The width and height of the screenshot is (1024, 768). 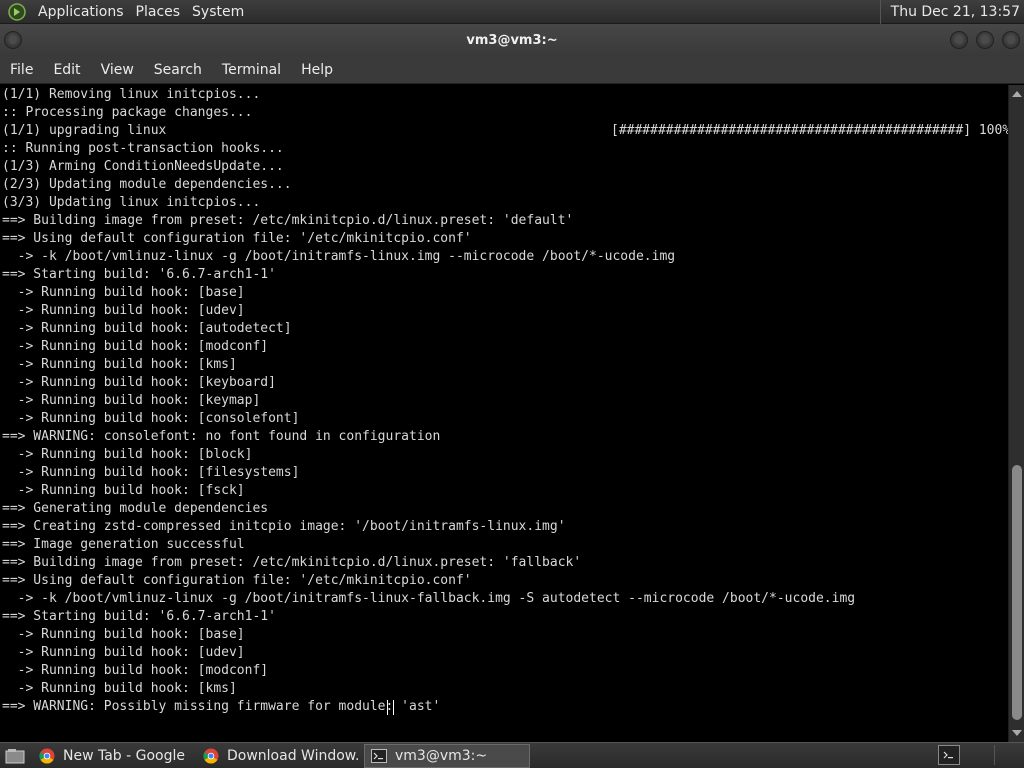 What do you see at coordinates (13, 40) in the screenshot?
I see `window-menu-button` at bounding box center [13, 40].